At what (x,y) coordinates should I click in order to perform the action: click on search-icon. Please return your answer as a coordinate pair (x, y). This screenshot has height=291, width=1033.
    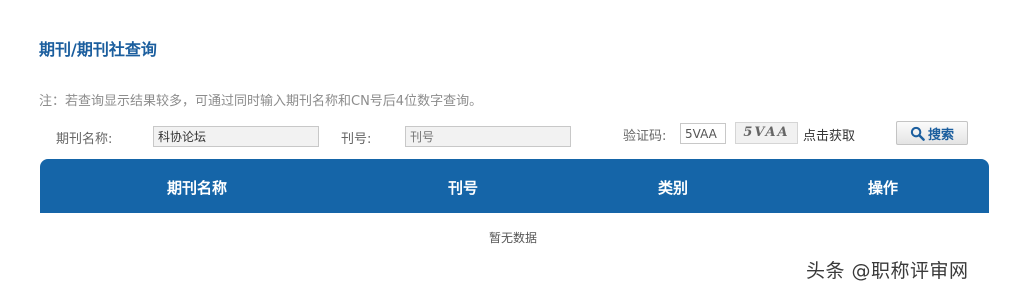
    Looking at the image, I should click on (917, 133).